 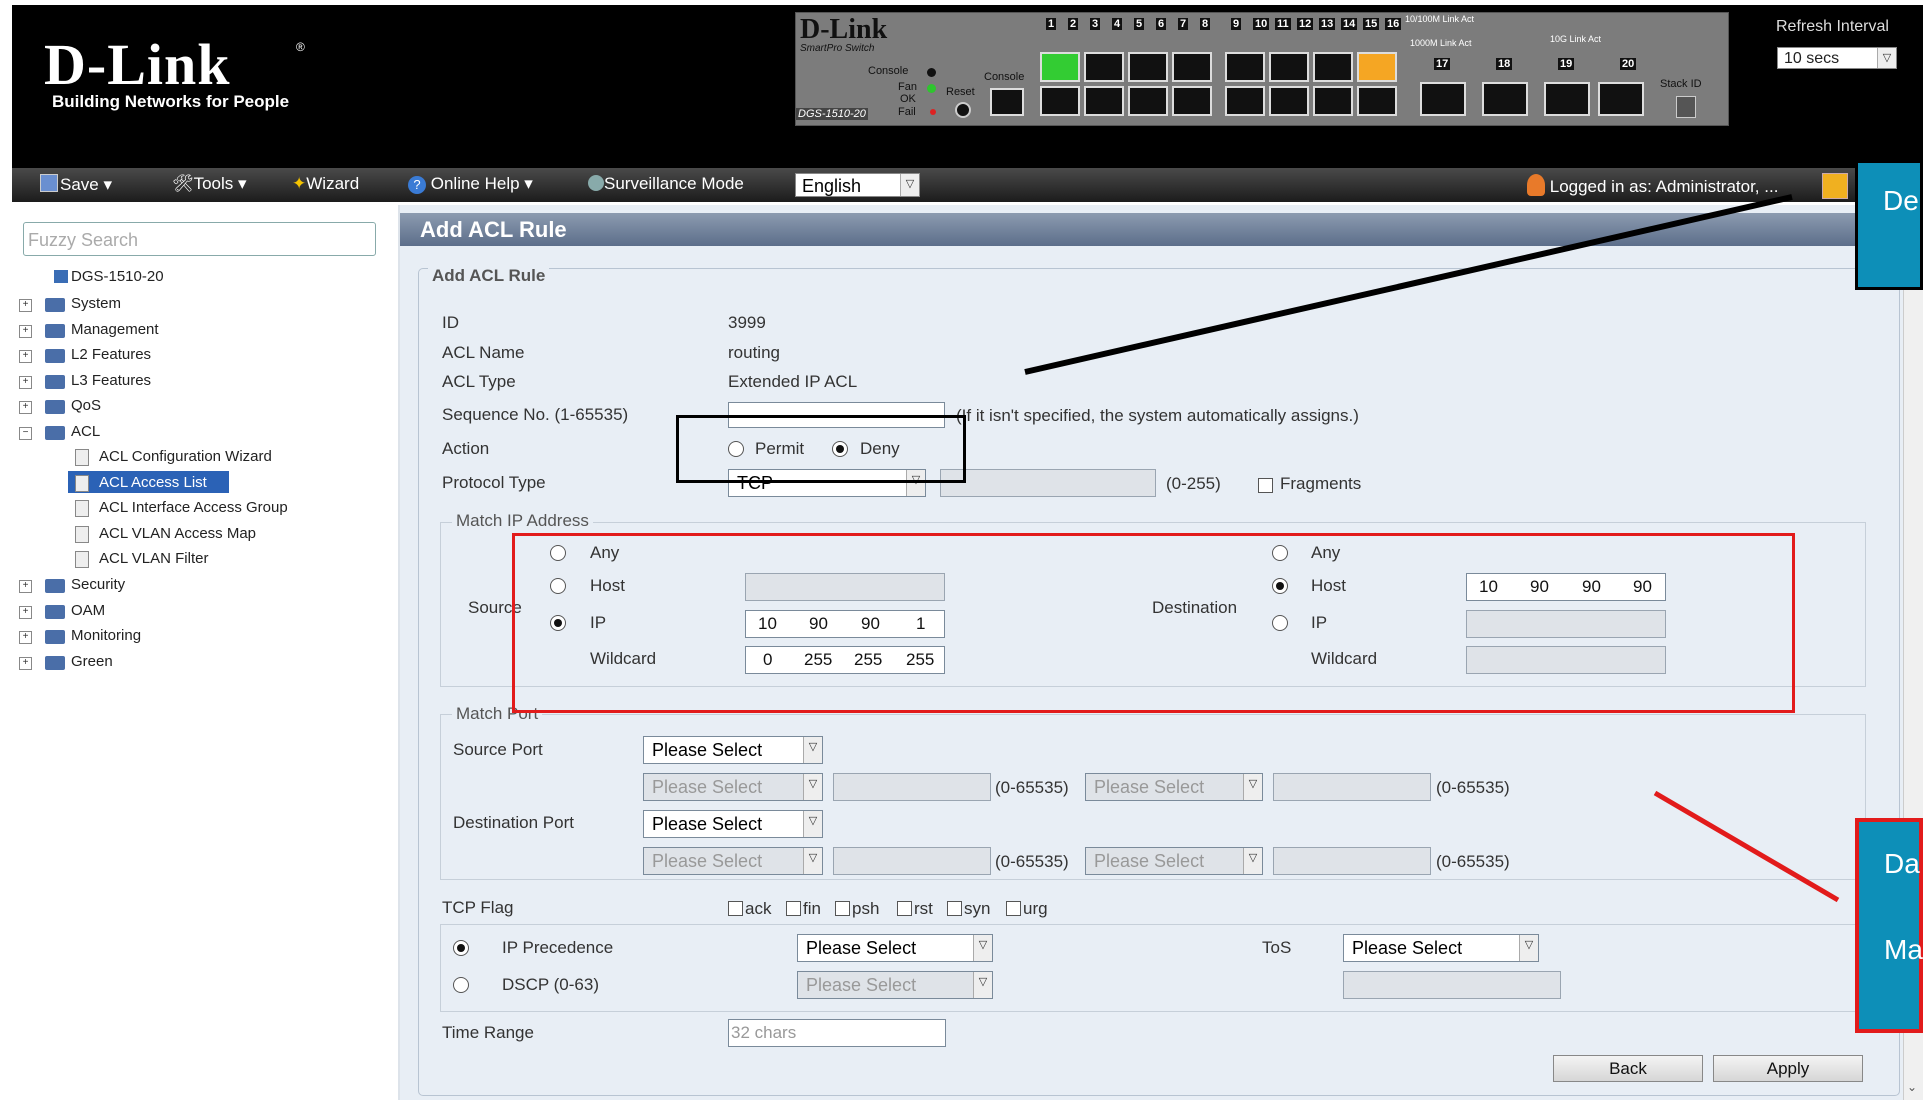 I want to click on callout-bottom: Da Ma, so click(x=1889, y=925).